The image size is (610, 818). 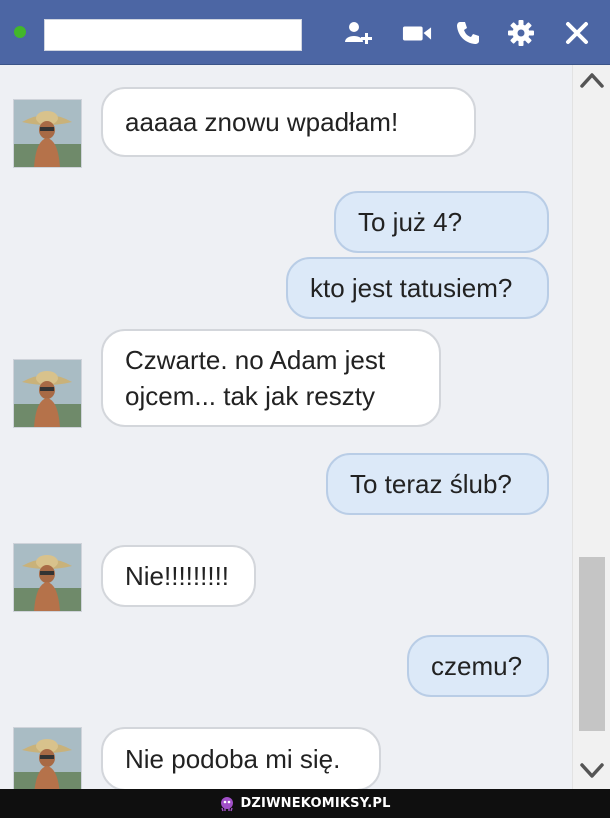 What do you see at coordinates (315, 803) in the screenshot?
I see `site-name: DZIWNEKOMIKSY.PL` at bounding box center [315, 803].